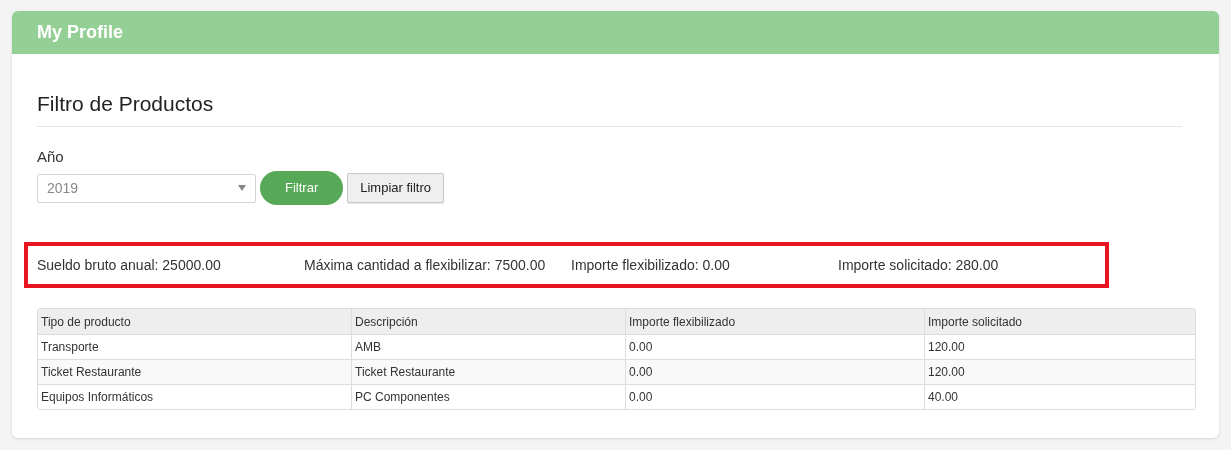  Describe the element at coordinates (50, 157) in the screenshot. I see `field-label: Año` at that location.